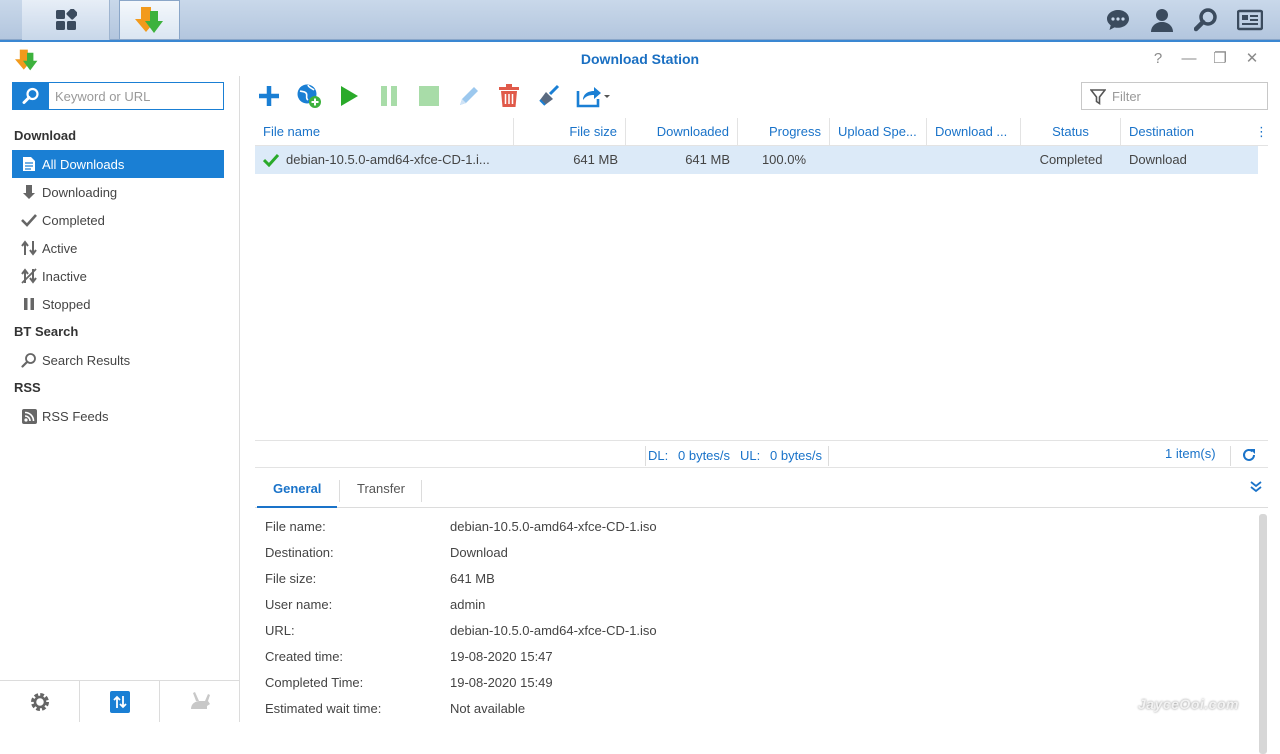 Image resolution: width=1280 pixels, height=754 pixels. I want to click on detail-key: File name:, so click(295, 526).